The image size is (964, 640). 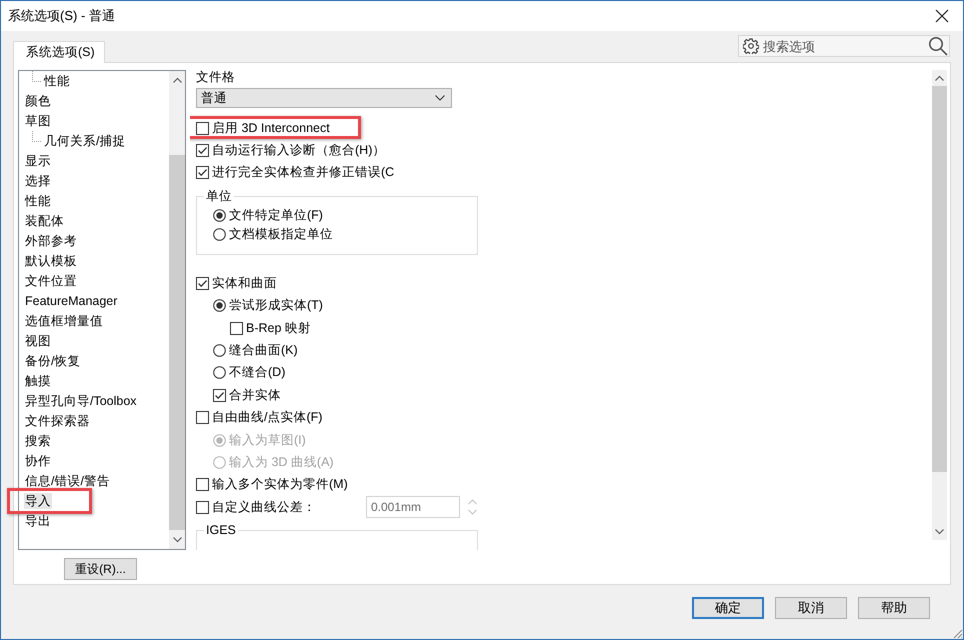 I want to click on option-label: 自由曲线/点实体(F), so click(x=267, y=418).